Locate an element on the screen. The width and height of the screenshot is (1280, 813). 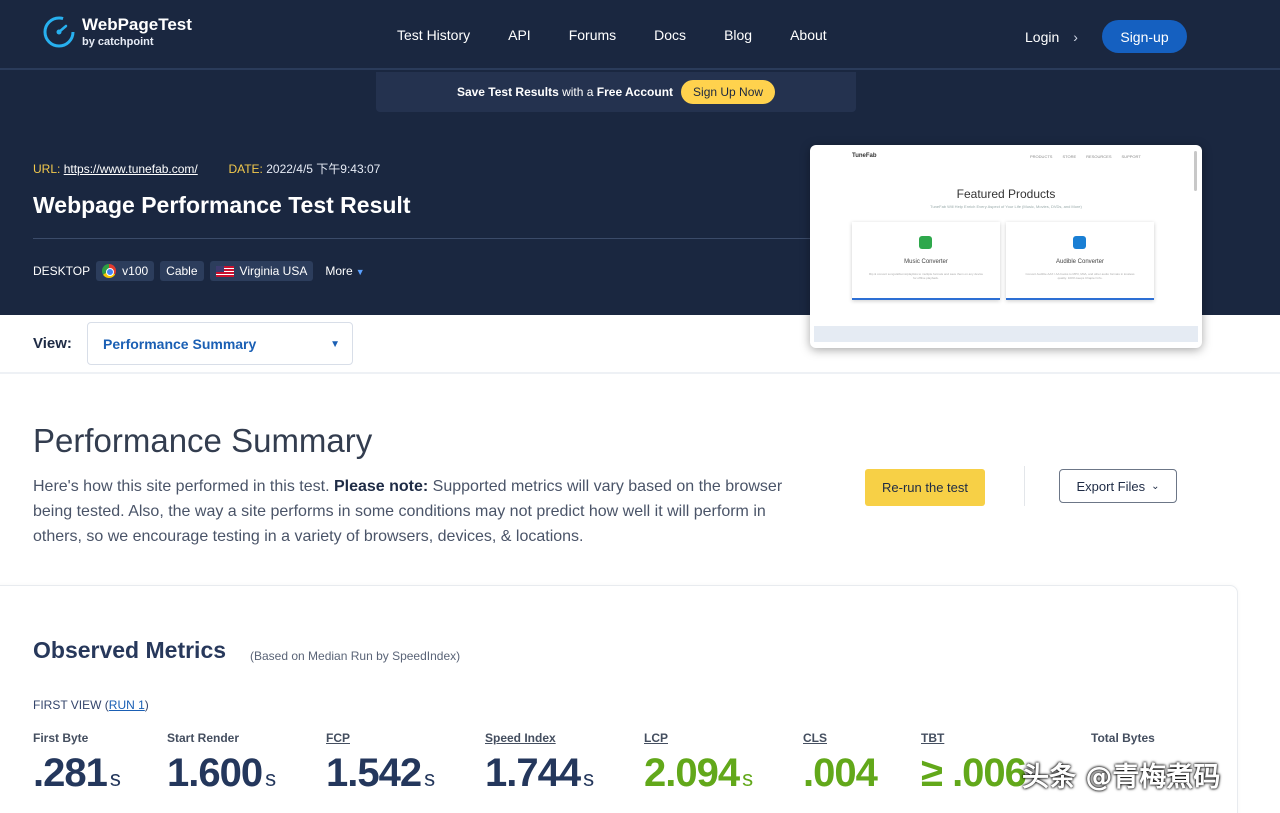
triangle-down-icon: ▼ is located at coordinates (335, 344).